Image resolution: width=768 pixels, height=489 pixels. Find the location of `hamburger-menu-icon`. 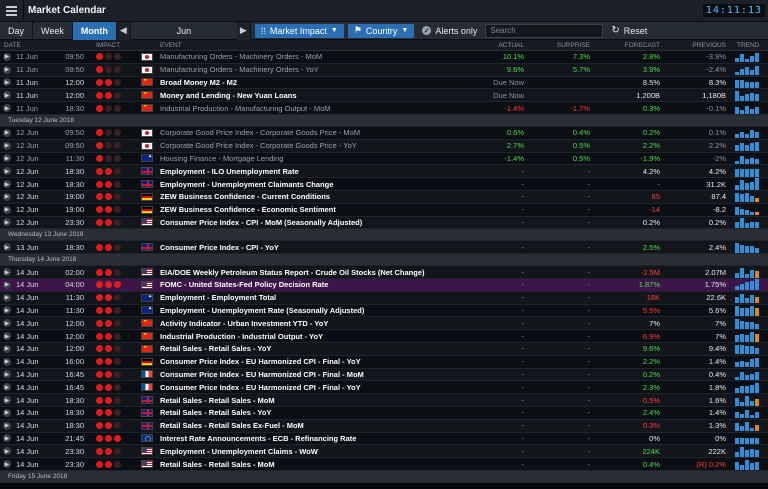

hamburger-menu-icon is located at coordinates (12, 11).